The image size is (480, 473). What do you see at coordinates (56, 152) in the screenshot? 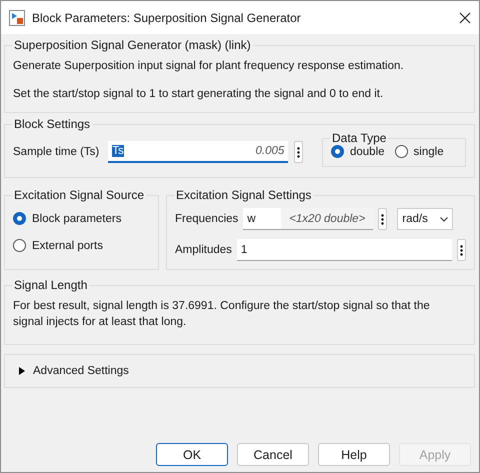
I see `field-label: Sample time (Ts)` at bounding box center [56, 152].